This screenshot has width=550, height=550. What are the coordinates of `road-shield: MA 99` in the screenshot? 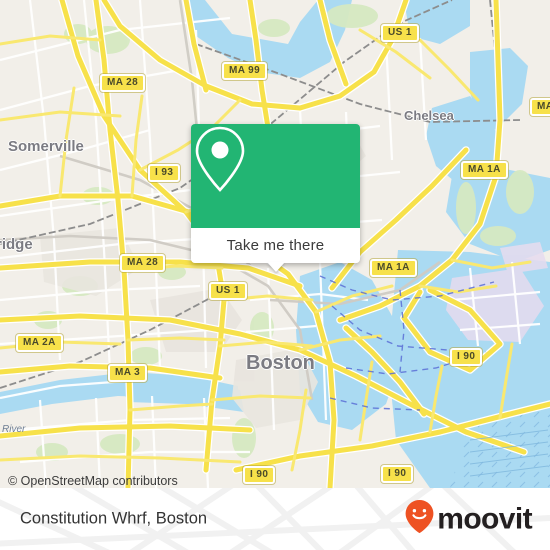 It's located at (245, 71).